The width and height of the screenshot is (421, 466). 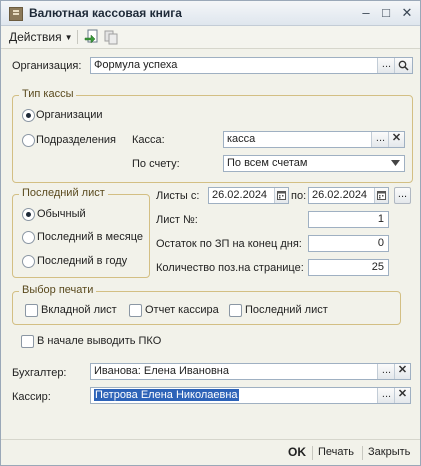 I want to click on balance-field: 0, so click(x=348, y=243).